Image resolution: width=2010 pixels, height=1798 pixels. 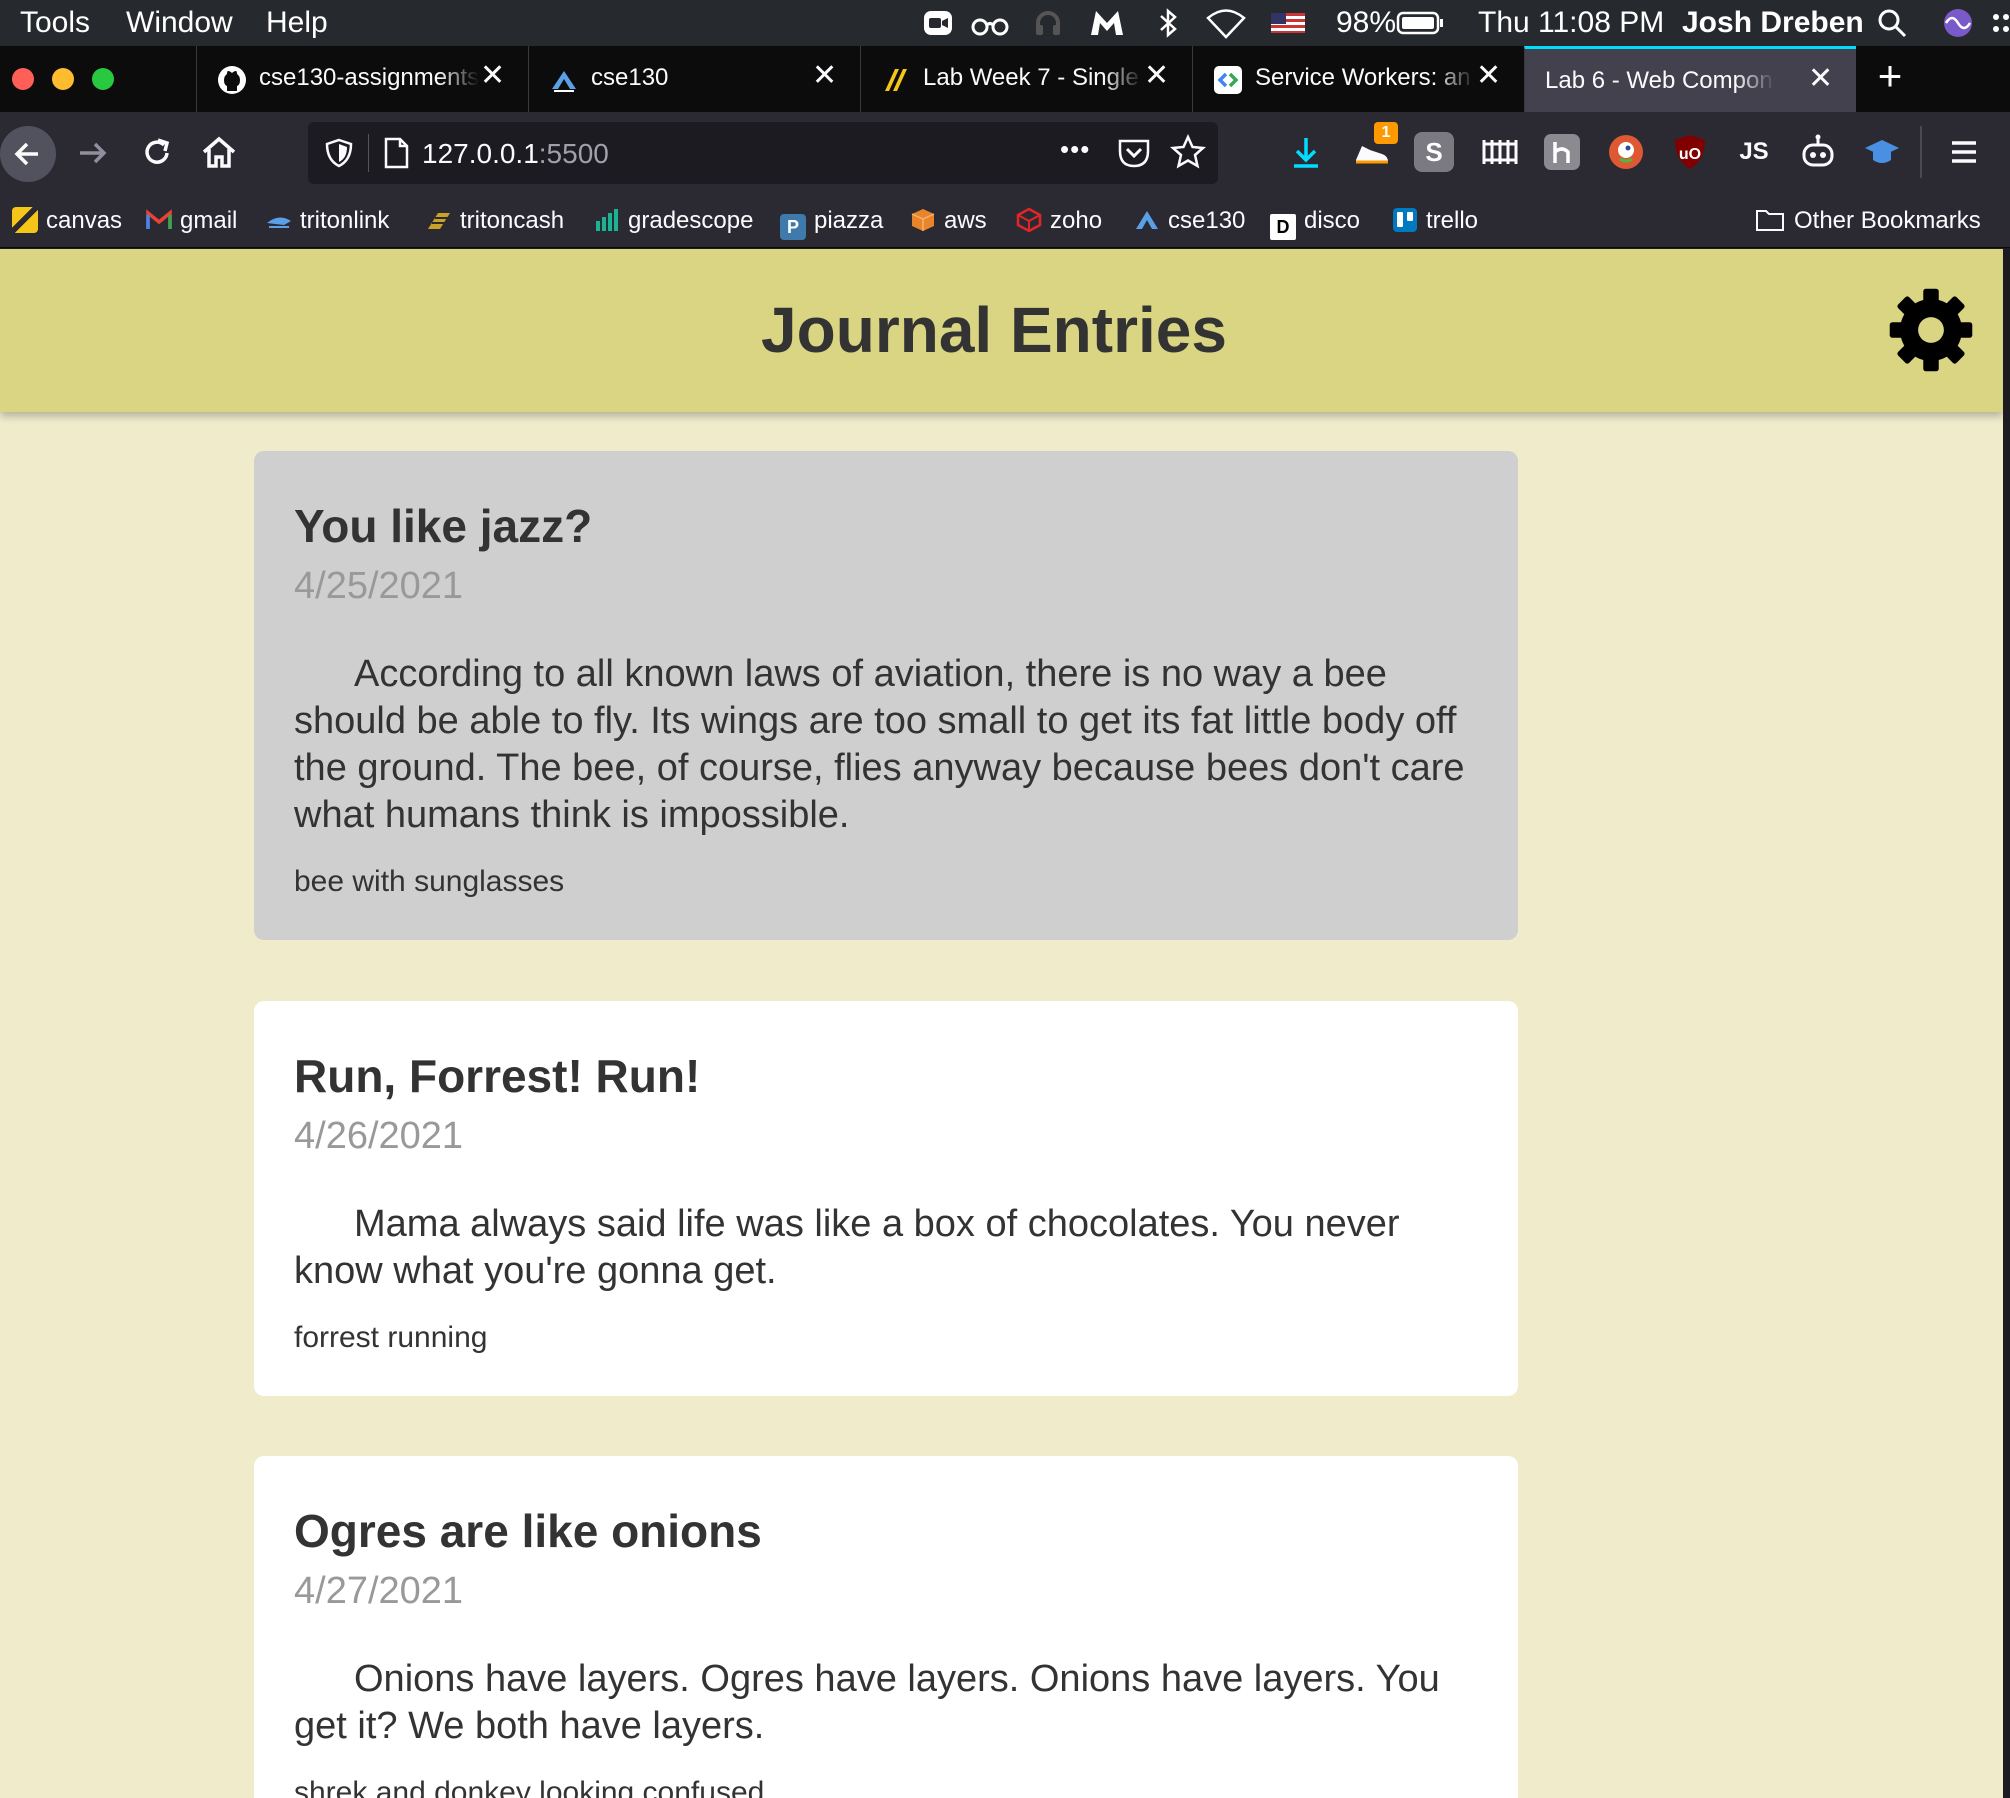 What do you see at coordinates (1626, 152) in the screenshot?
I see `duckduckgo-icon` at bounding box center [1626, 152].